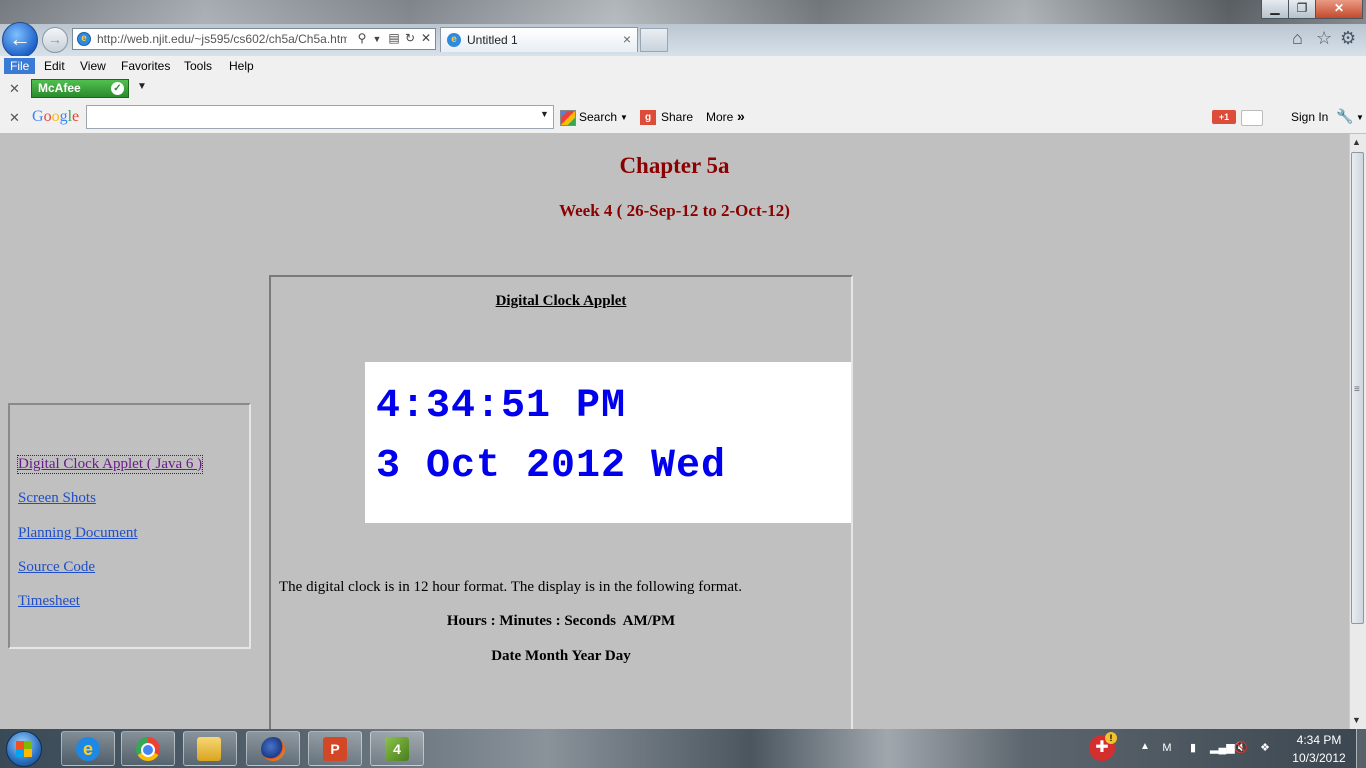 The image size is (1366, 768). Describe the element at coordinates (1302, 9) in the screenshot. I see `maximize-button: ❐` at that location.